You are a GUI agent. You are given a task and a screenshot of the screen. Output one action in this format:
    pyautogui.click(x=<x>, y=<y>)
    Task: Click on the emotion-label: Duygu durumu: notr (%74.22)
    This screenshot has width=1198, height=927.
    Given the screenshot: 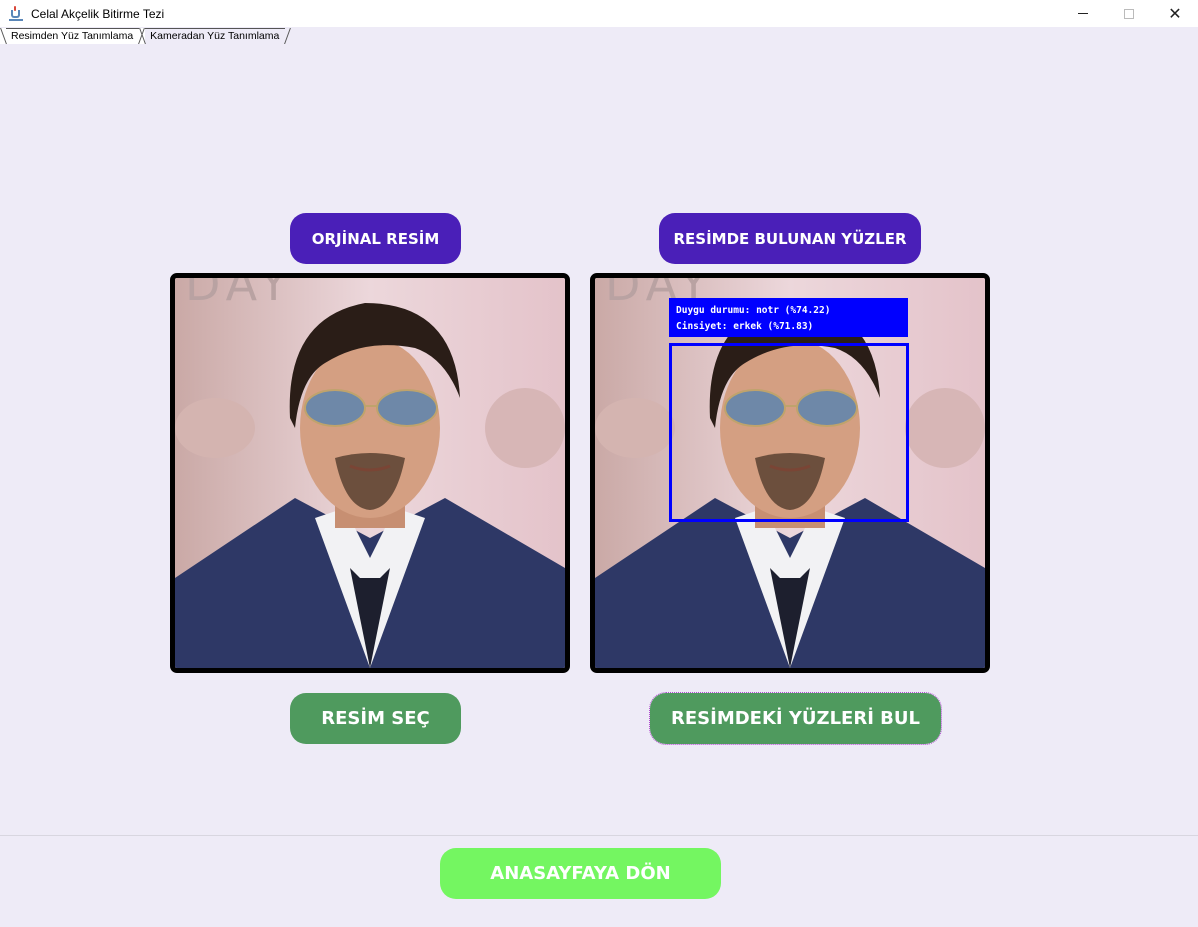 What is the action you would take?
    pyautogui.click(x=753, y=310)
    